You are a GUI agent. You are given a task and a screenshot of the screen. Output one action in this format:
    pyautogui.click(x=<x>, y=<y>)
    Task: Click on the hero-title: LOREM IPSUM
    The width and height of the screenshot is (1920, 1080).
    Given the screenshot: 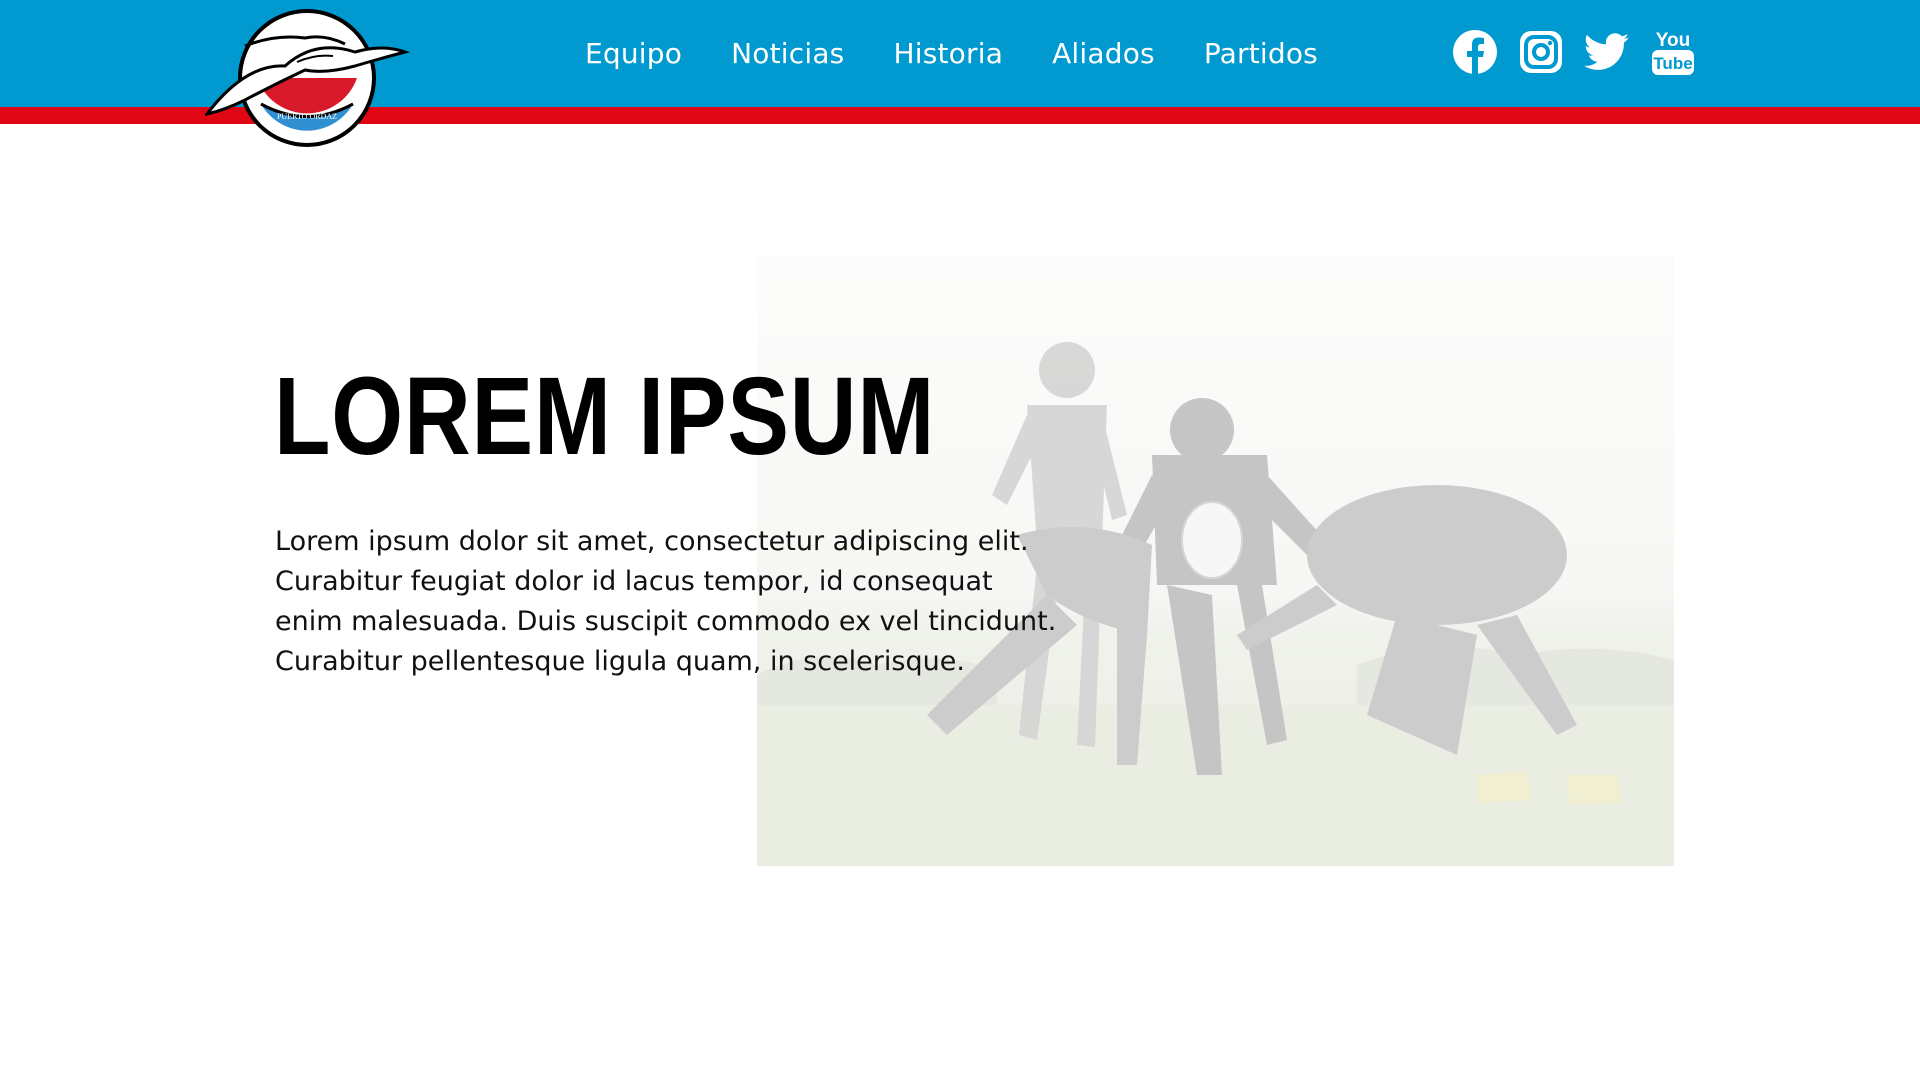 What is the action you would take?
    pyautogui.click(x=605, y=416)
    